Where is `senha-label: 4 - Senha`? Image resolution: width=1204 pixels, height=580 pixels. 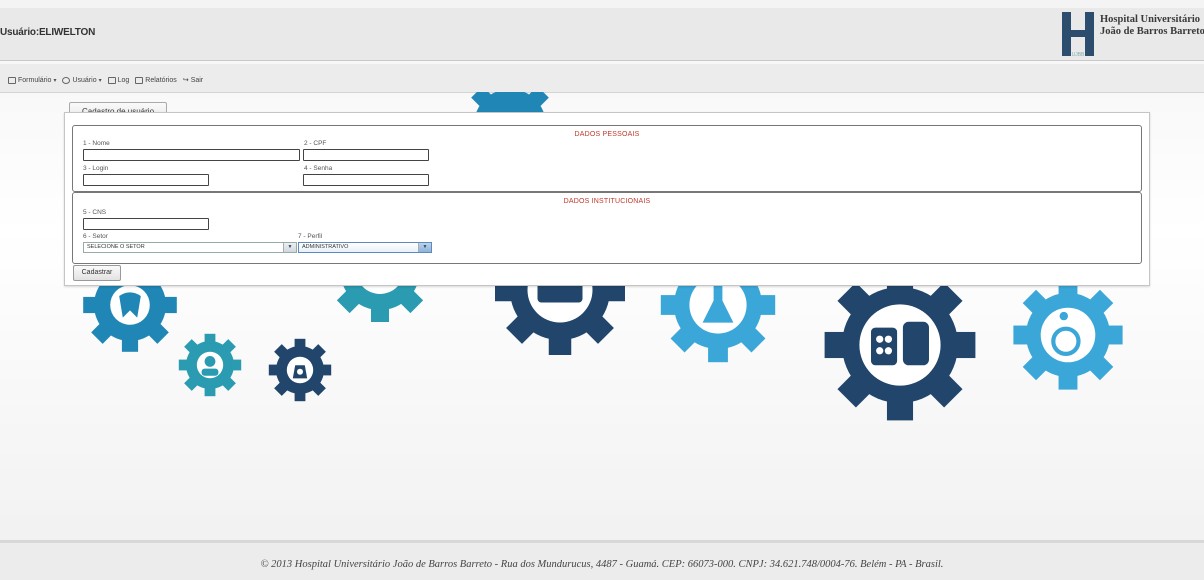
senha-label: 4 - Senha is located at coordinates (318, 168).